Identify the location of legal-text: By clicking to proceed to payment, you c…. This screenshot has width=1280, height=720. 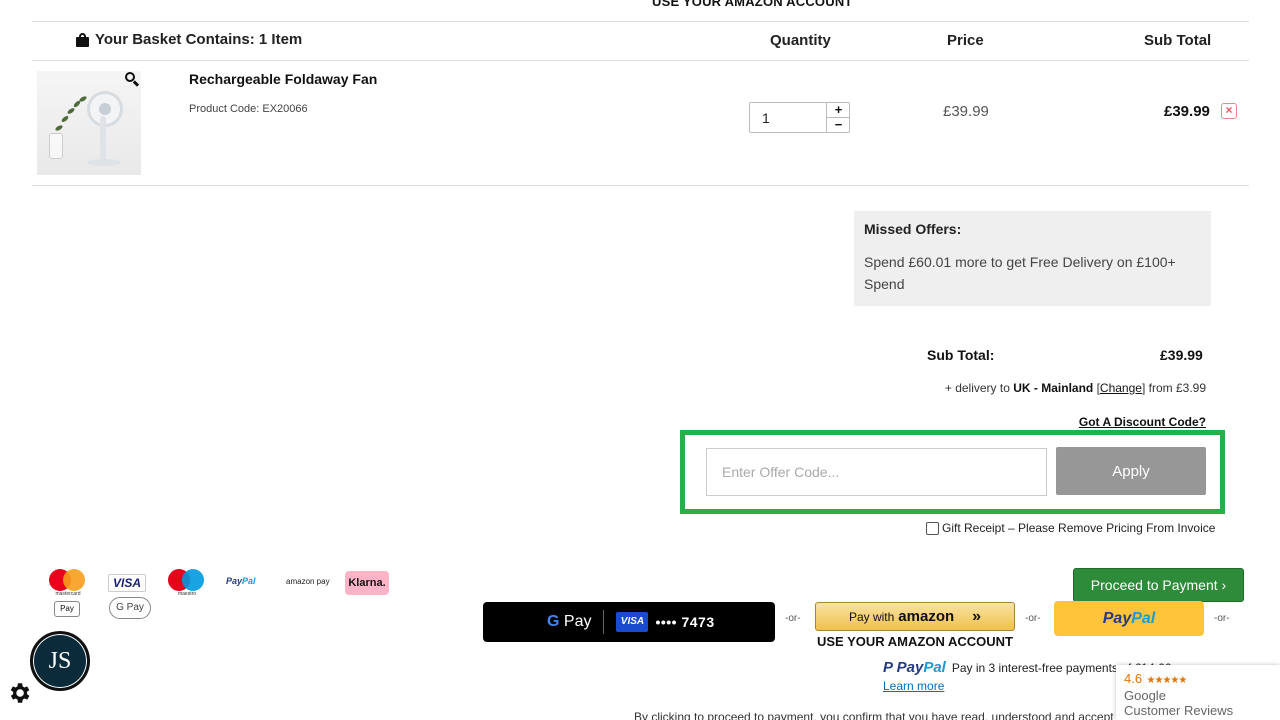
(874, 715).